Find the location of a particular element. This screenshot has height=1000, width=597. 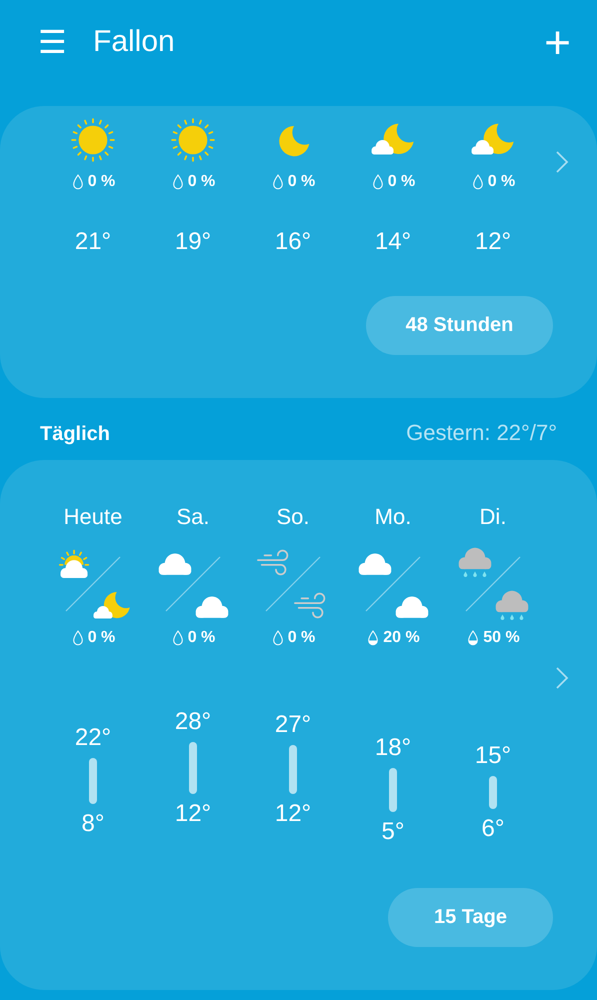

days-button: 15 Tage is located at coordinates (470, 917).